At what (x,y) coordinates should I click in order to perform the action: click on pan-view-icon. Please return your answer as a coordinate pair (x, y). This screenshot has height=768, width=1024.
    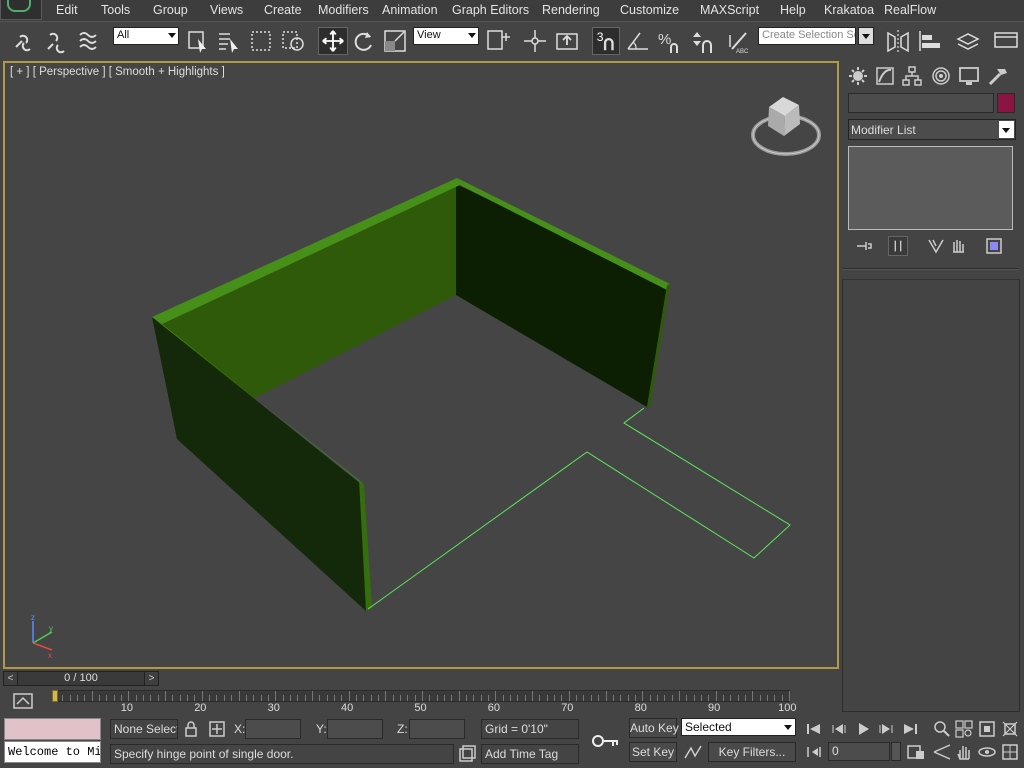
    Looking at the image, I should click on (964, 752).